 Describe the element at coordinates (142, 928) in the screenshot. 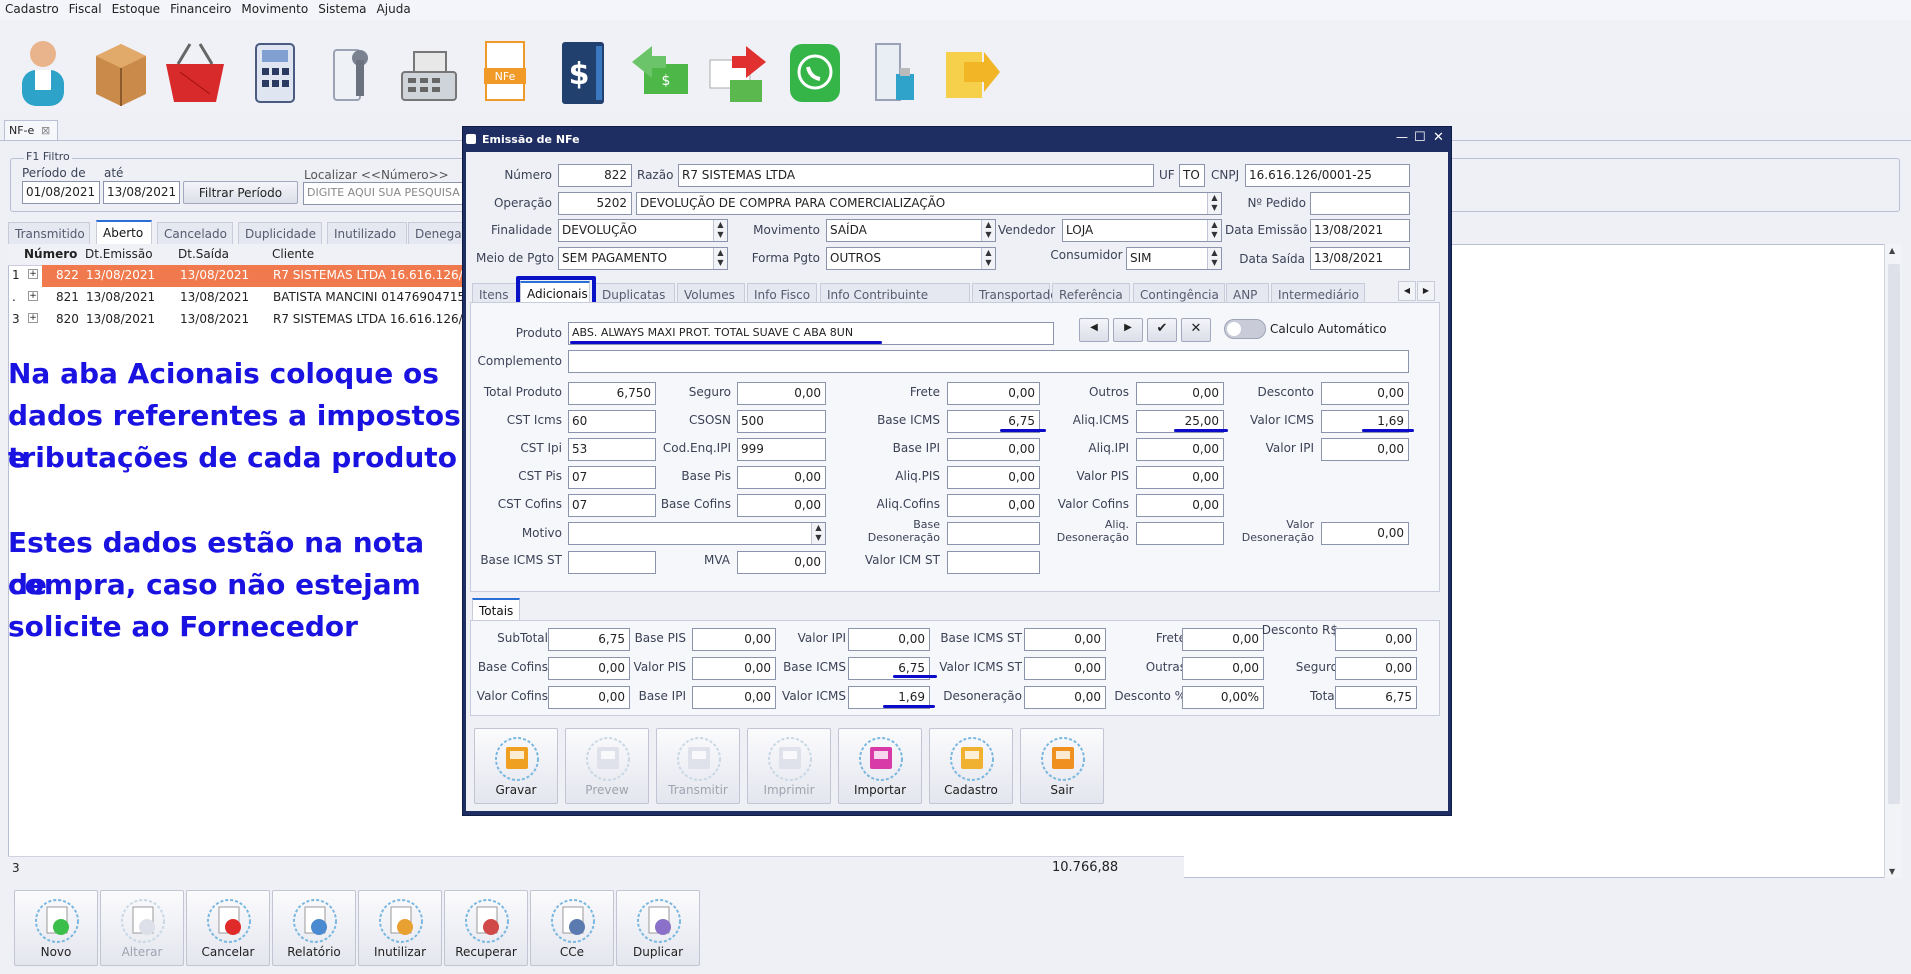

I see `button-alterar: Alterar` at that location.